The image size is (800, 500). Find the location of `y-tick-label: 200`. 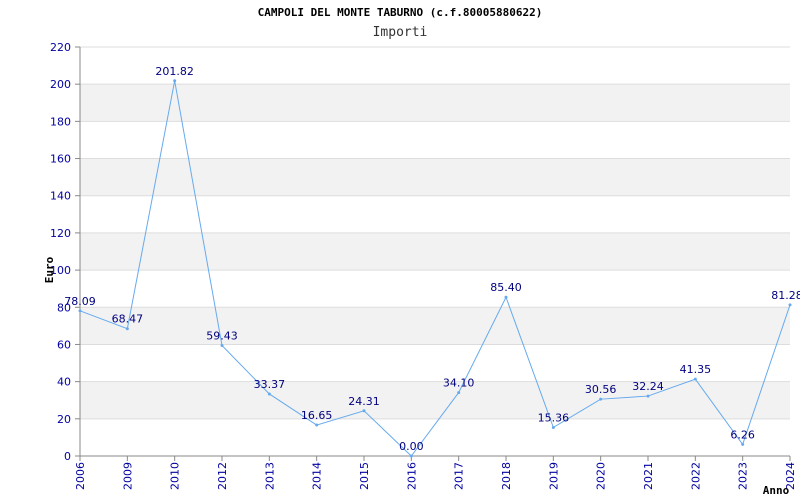

y-tick-label: 200 is located at coordinates (60, 84).